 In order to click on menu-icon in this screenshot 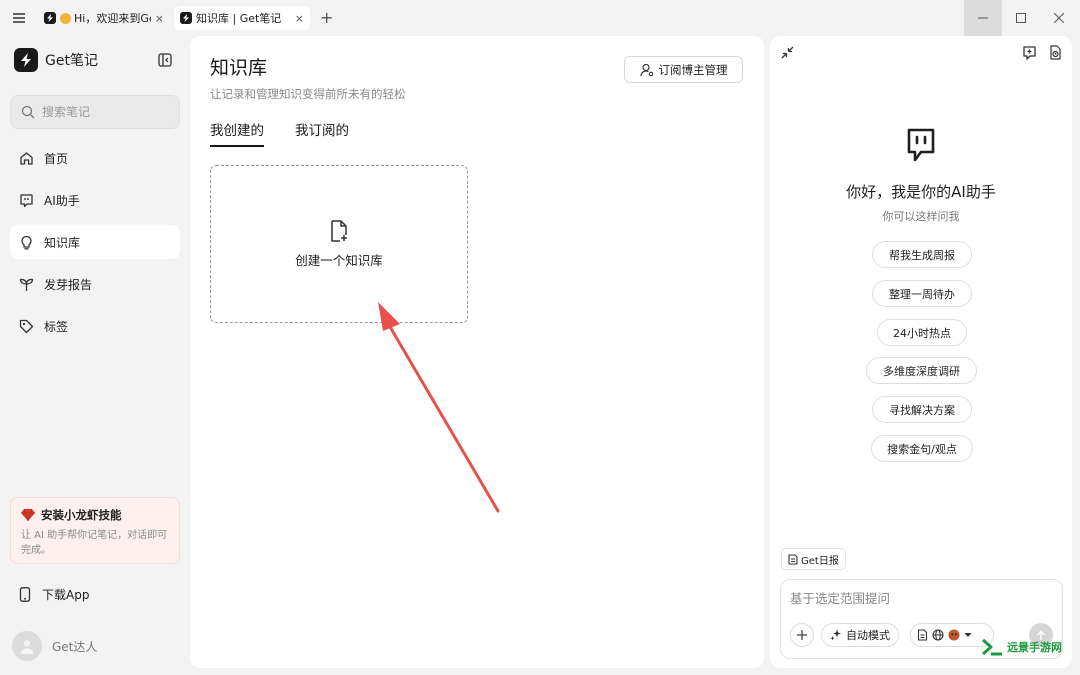, I will do `click(19, 18)`.